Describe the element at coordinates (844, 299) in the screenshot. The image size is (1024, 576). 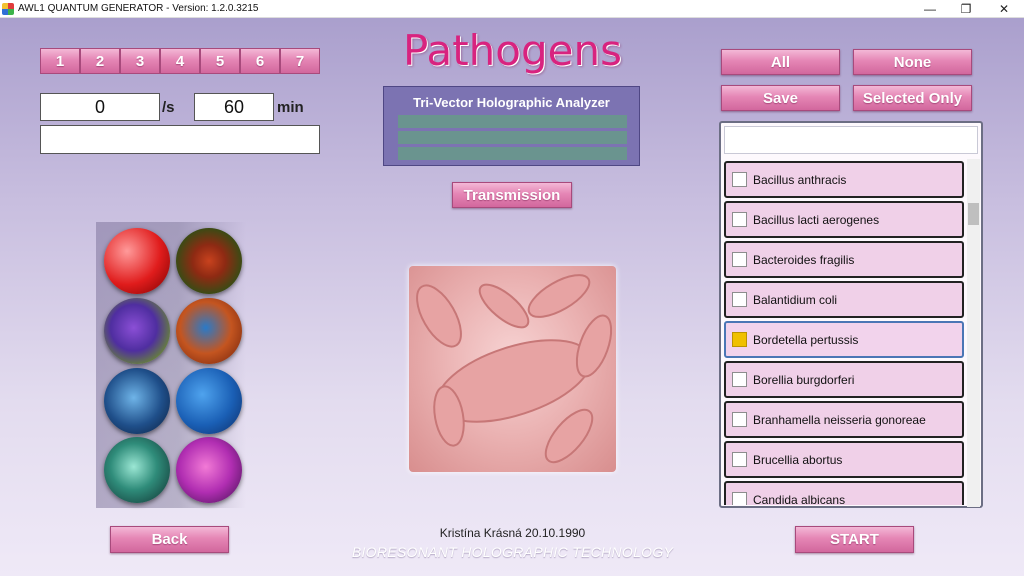
I see `list-item: Balantidium coli` at that location.